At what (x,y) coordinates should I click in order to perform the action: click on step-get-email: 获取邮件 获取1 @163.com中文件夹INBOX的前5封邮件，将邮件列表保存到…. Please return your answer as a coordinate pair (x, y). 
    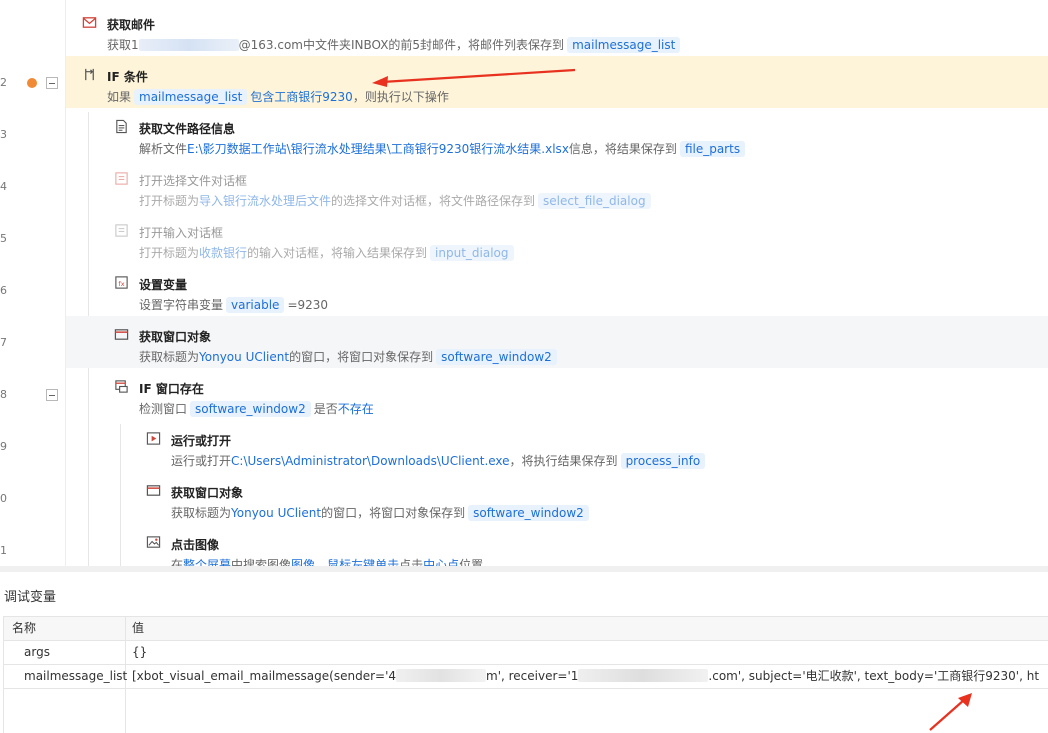
    Looking at the image, I should click on (557, 30).